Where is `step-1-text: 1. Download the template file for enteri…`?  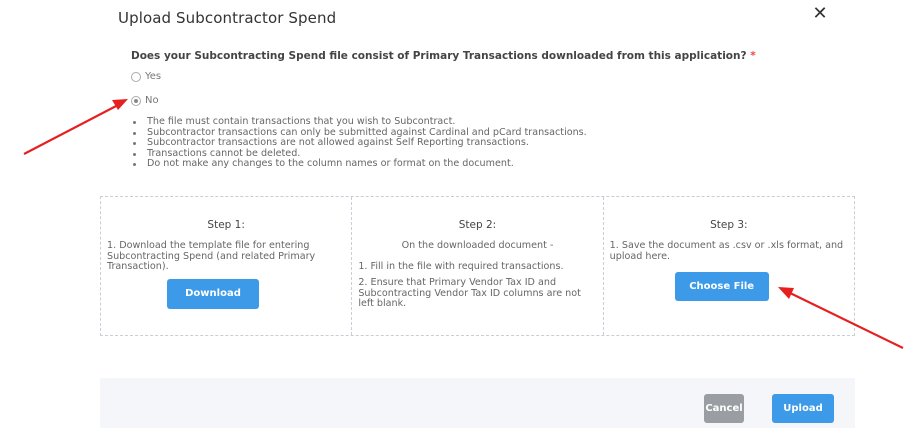
step-1-text: 1. Download the template file for enteri… is located at coordinates (211, 256).